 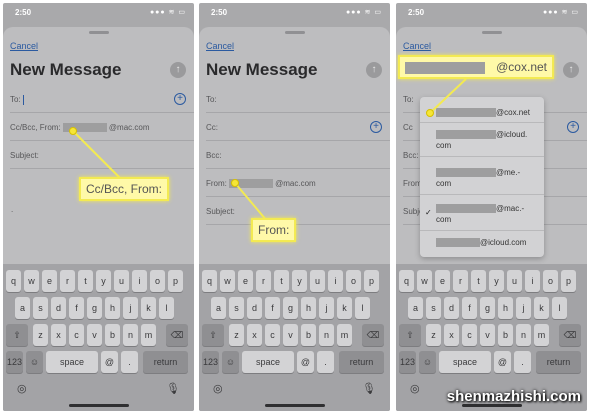 What do you see at coordinates (124, 189) in the screenshot?
I see `callout-cc-bcc-from: Cc/Bcc, From:` at bounding box center [124, 189].